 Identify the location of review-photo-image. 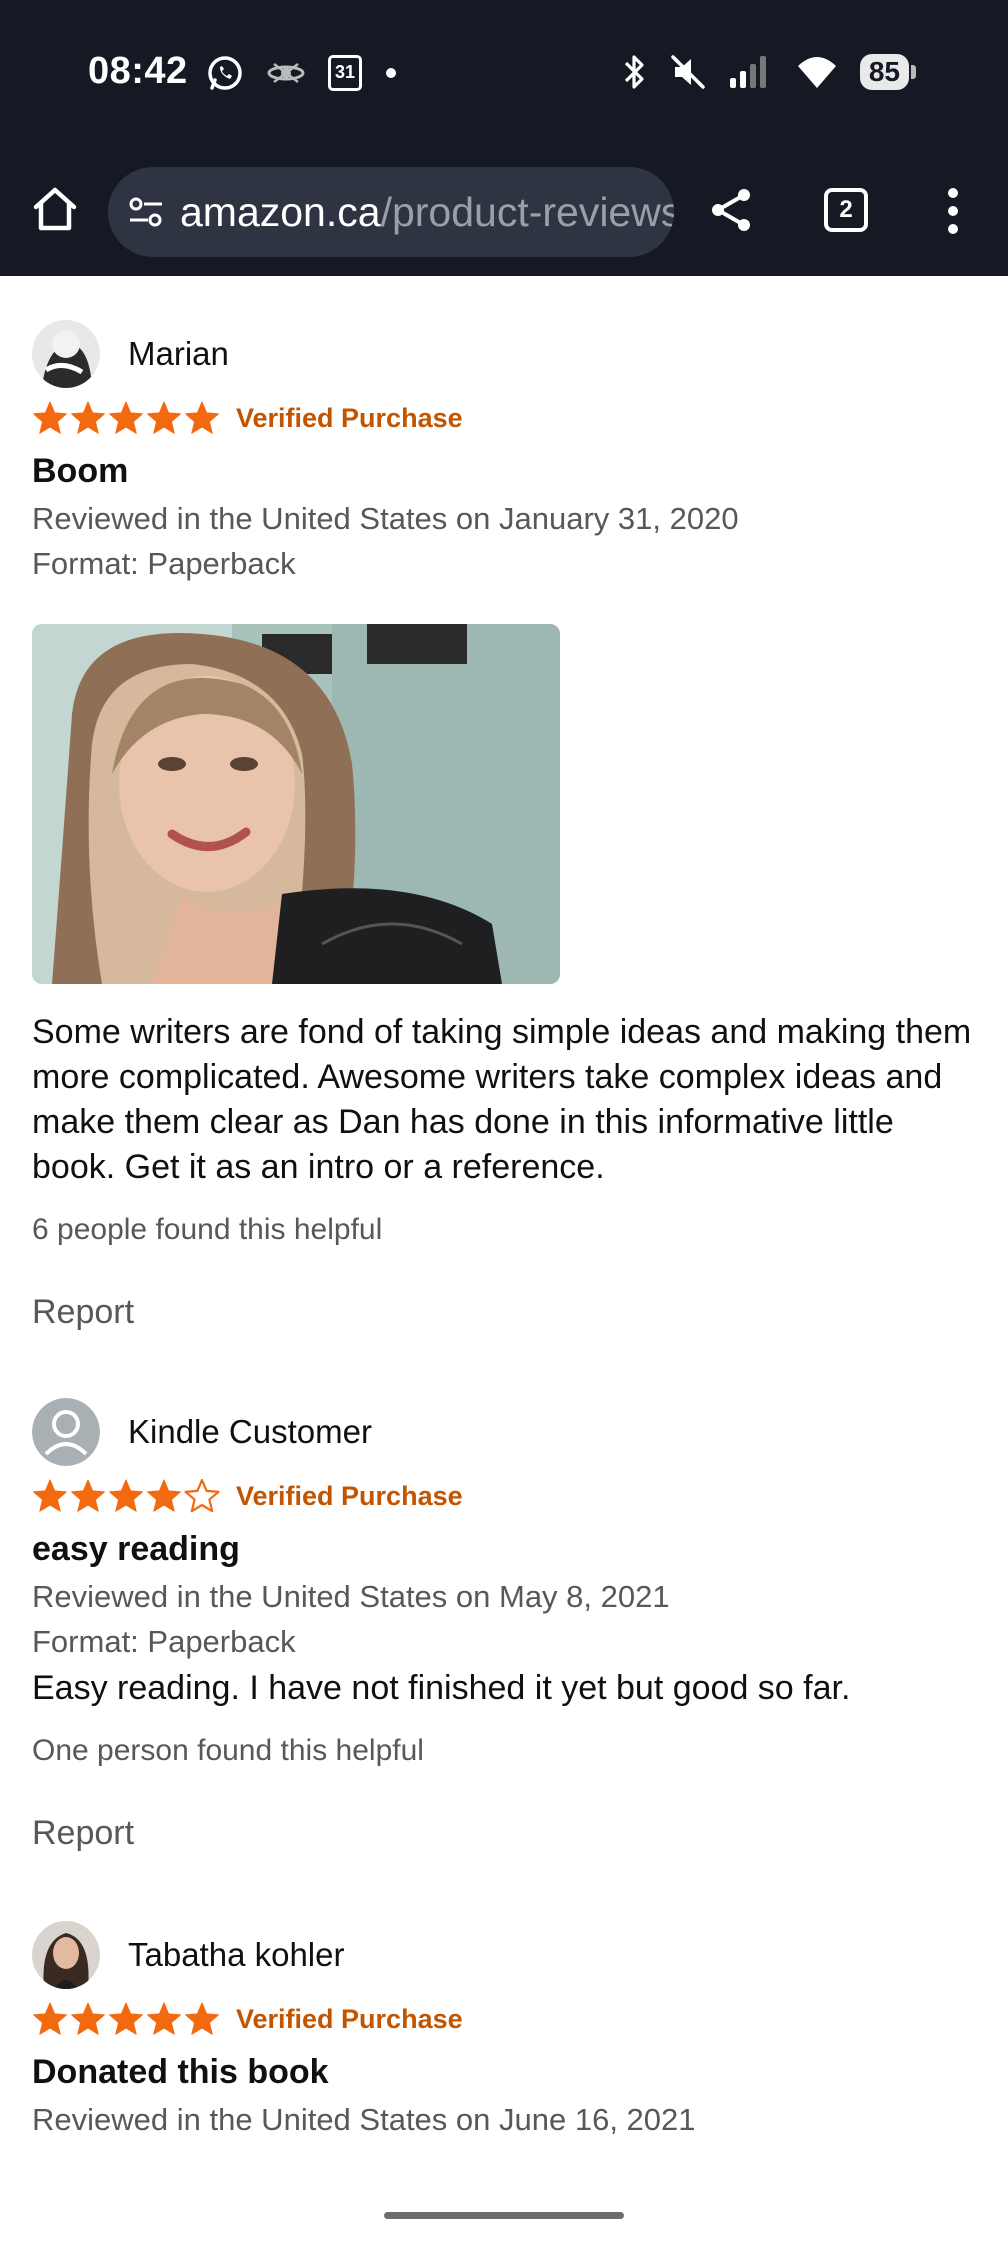
(296, 804).